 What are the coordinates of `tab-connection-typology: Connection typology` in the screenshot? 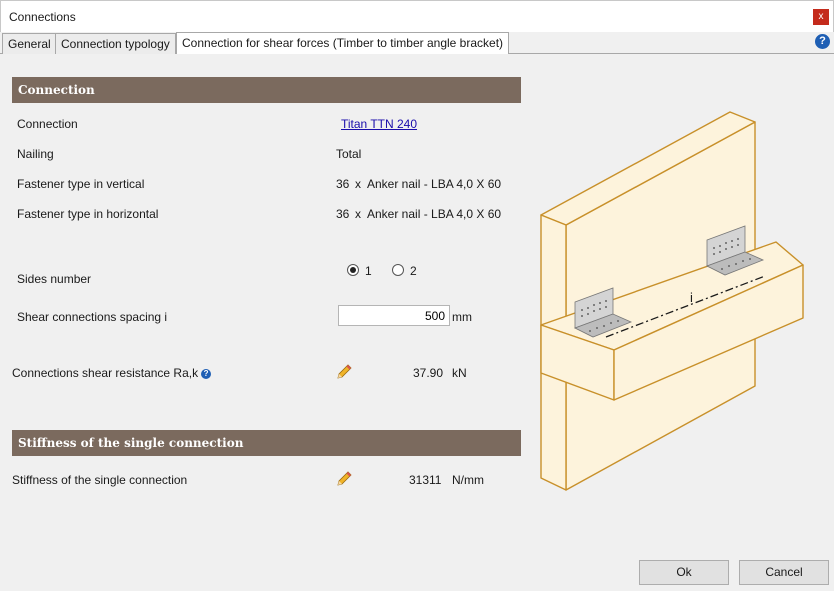 It's located at (115, 43).